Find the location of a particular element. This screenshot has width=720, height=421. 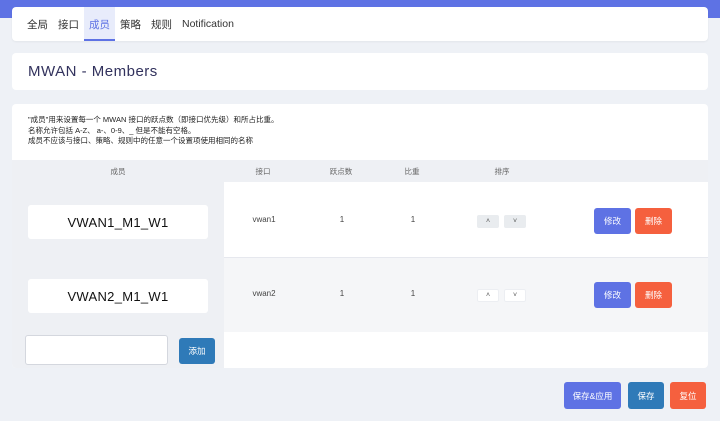

add-button: 添加 is located at coordinates (197, 351).